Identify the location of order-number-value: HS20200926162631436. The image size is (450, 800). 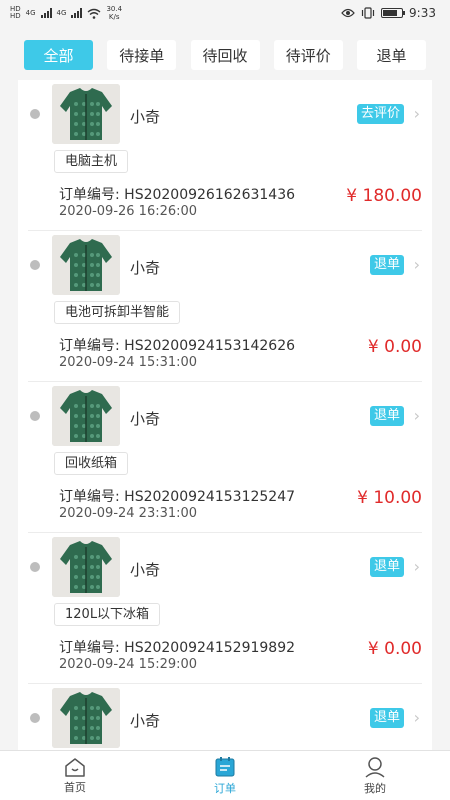
(210, 195).